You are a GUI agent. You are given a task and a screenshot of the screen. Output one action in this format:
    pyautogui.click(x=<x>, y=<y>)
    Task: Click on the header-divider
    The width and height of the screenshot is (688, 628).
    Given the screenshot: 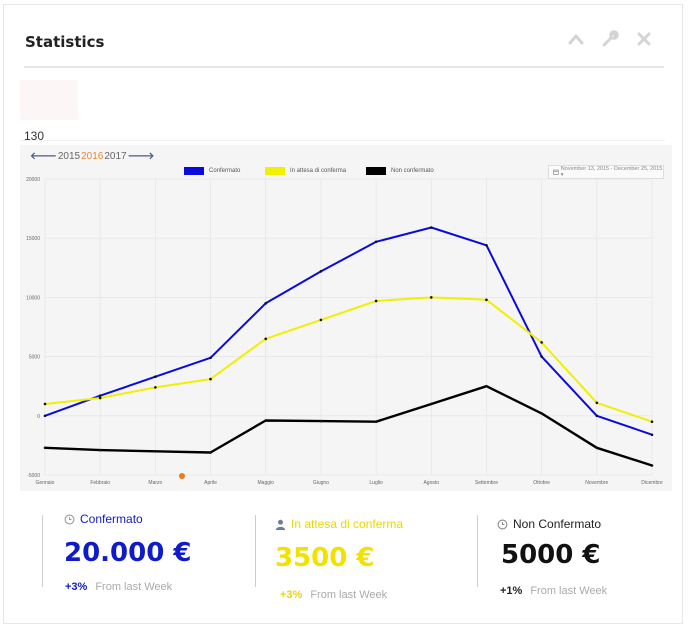 What is the action you would take?
    pyautogui.click(x=344, y=67)
    